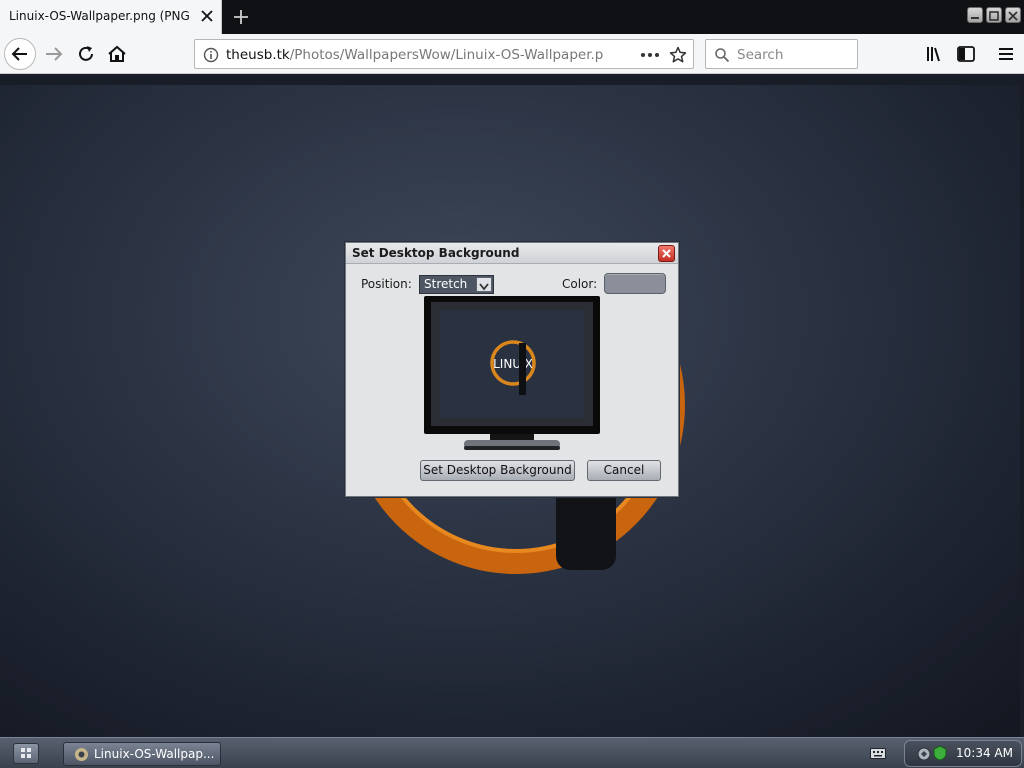 The height and width of the screenshot is (768, 1024). What do you see at coordinates (984, 753) in the screenshot?
I see `clock: 10:34 AM` at bounding box center [984, 753].